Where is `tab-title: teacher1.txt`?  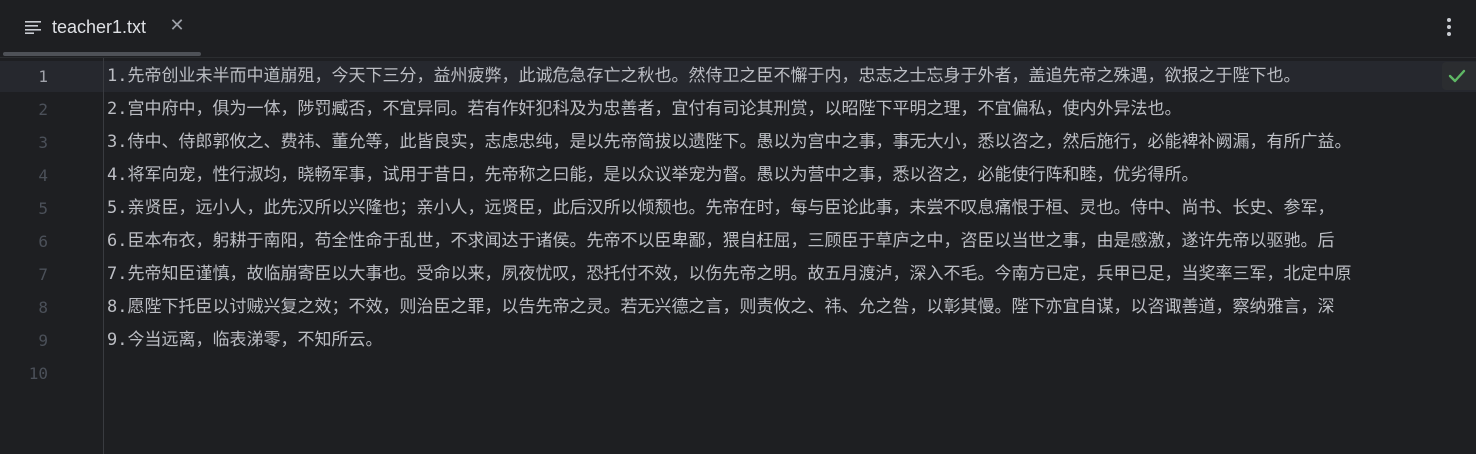
tab-title: teacher1.txt is located at coordinates (99, 27).